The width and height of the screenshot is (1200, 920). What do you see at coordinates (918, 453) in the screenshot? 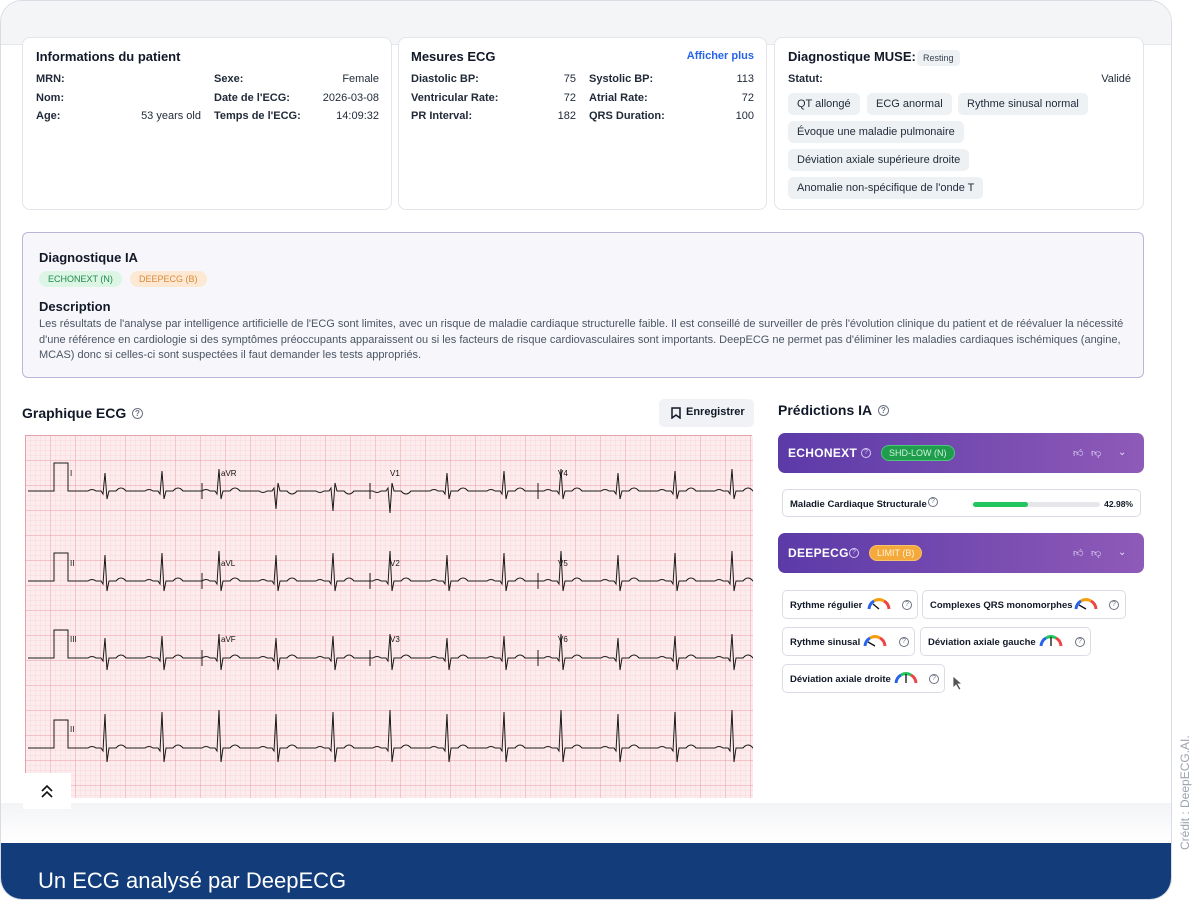
I see `echonext-status-pill: SHD-LOW (N)` at bounding box center [918, 453].